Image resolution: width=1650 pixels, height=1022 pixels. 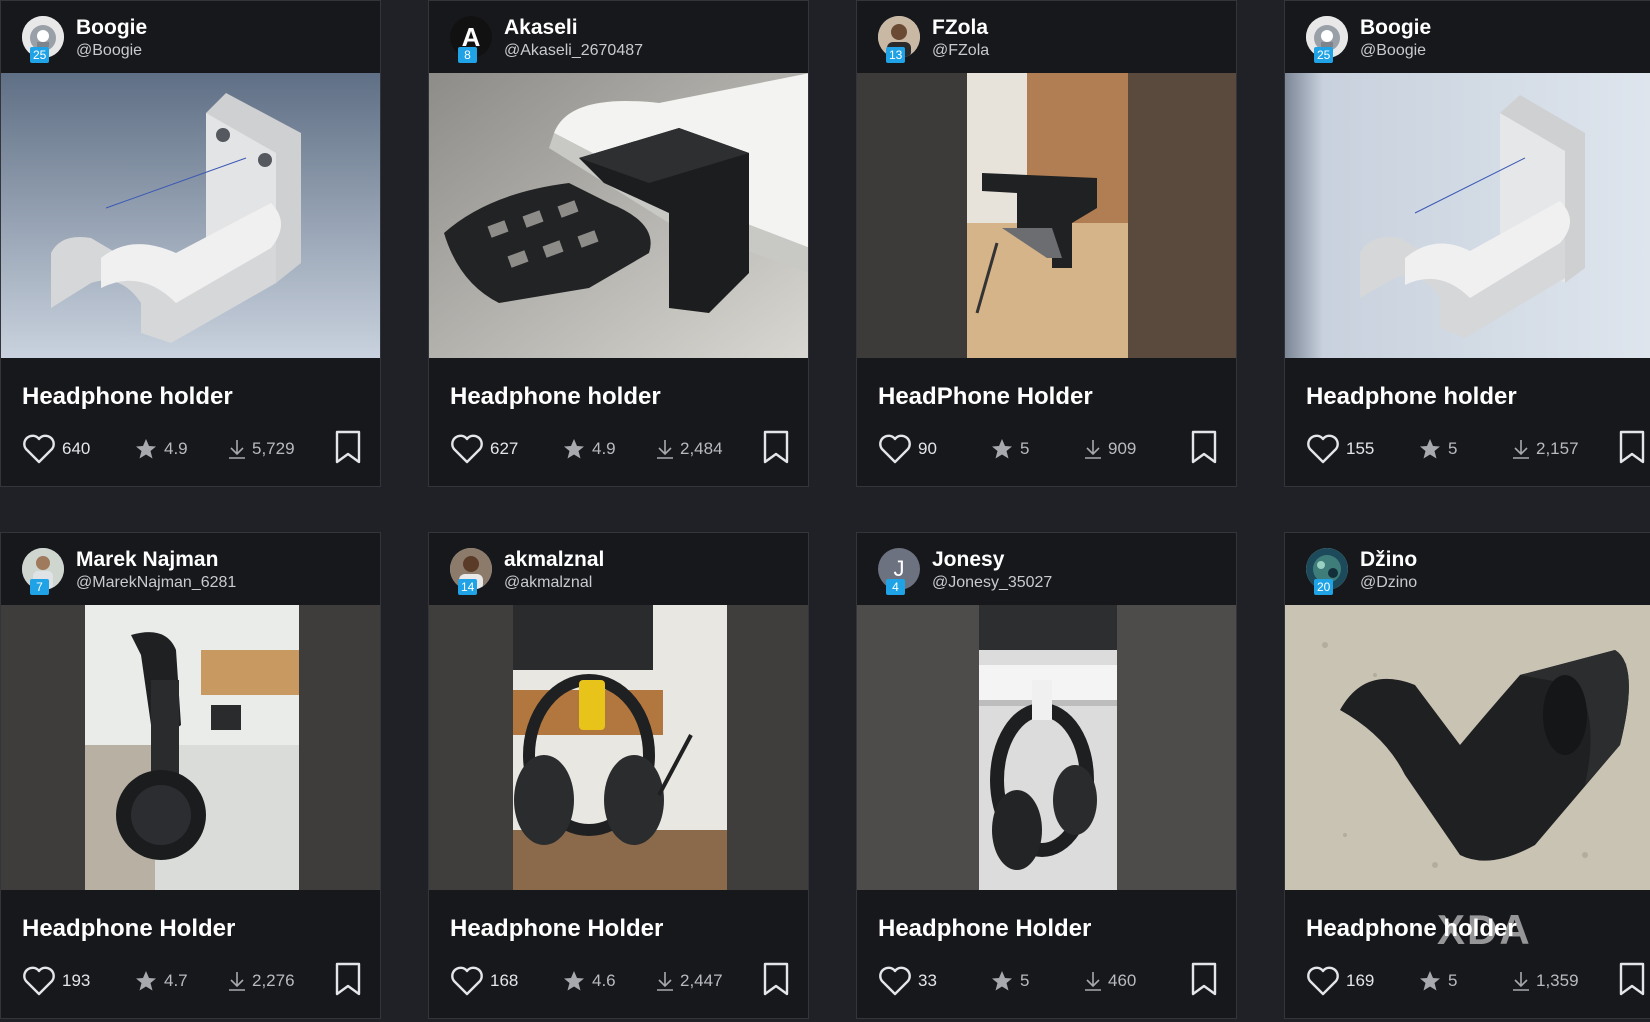 What do you see at coordinates (1340, 449) in the screenshot?
I see `like-button: 155` at bounding box center [1340, 449].